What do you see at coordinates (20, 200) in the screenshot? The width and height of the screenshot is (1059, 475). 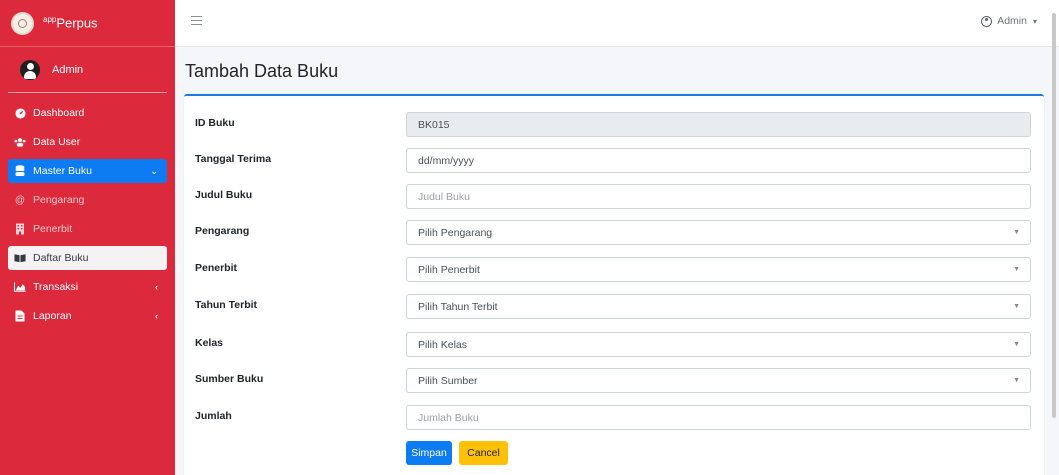 I see `at-icon: @` at bounding box center [20, 200].